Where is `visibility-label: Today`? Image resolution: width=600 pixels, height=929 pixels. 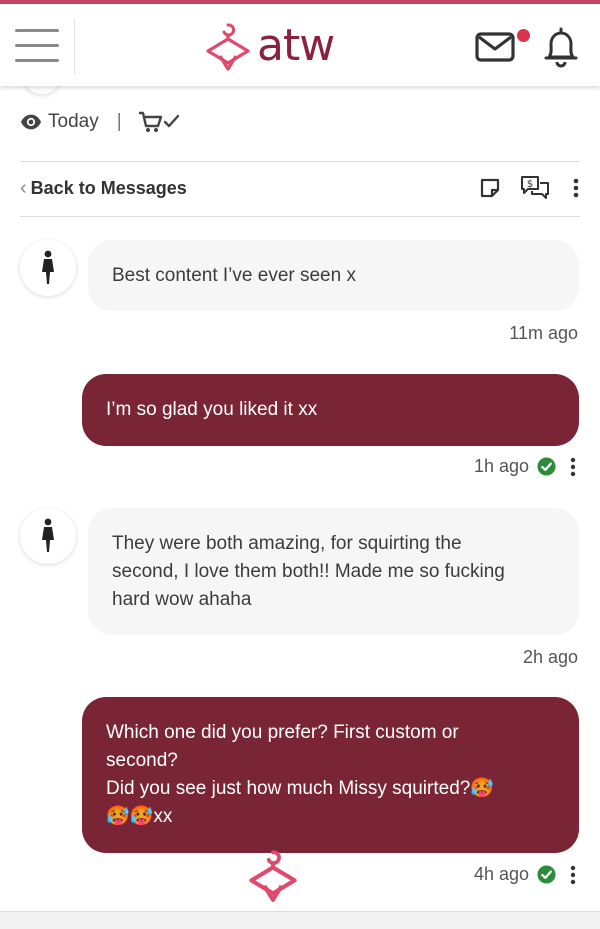
visibility-label: Today is located at coordinates (73, 121).